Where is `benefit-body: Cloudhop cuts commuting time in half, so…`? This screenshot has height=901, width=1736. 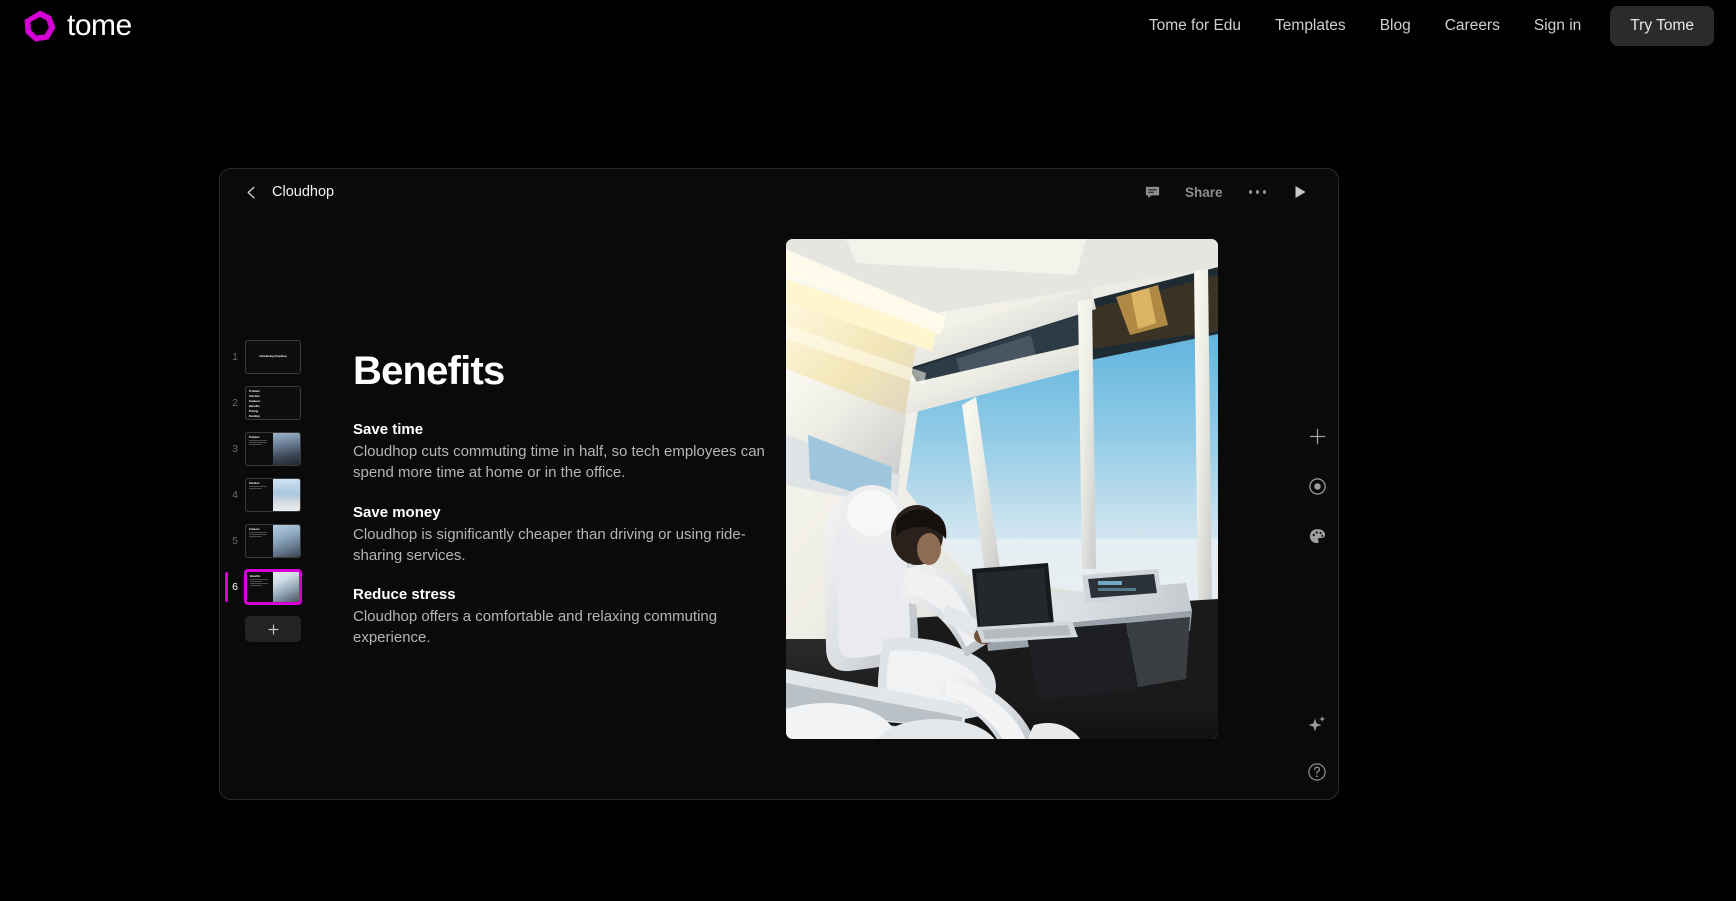 benefit-body: Cloudhop cuts commuting time in half, so… is located at coordinates (559, 462).